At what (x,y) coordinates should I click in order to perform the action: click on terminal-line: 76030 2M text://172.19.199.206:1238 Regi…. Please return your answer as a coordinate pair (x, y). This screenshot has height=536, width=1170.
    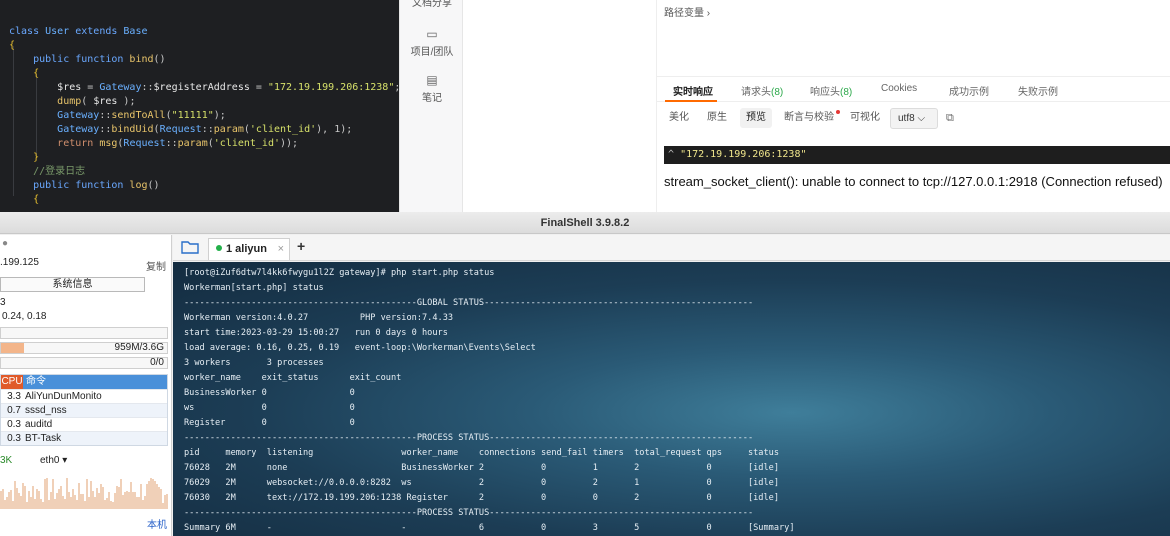
    Looking at the image, I should click on (481, 498).